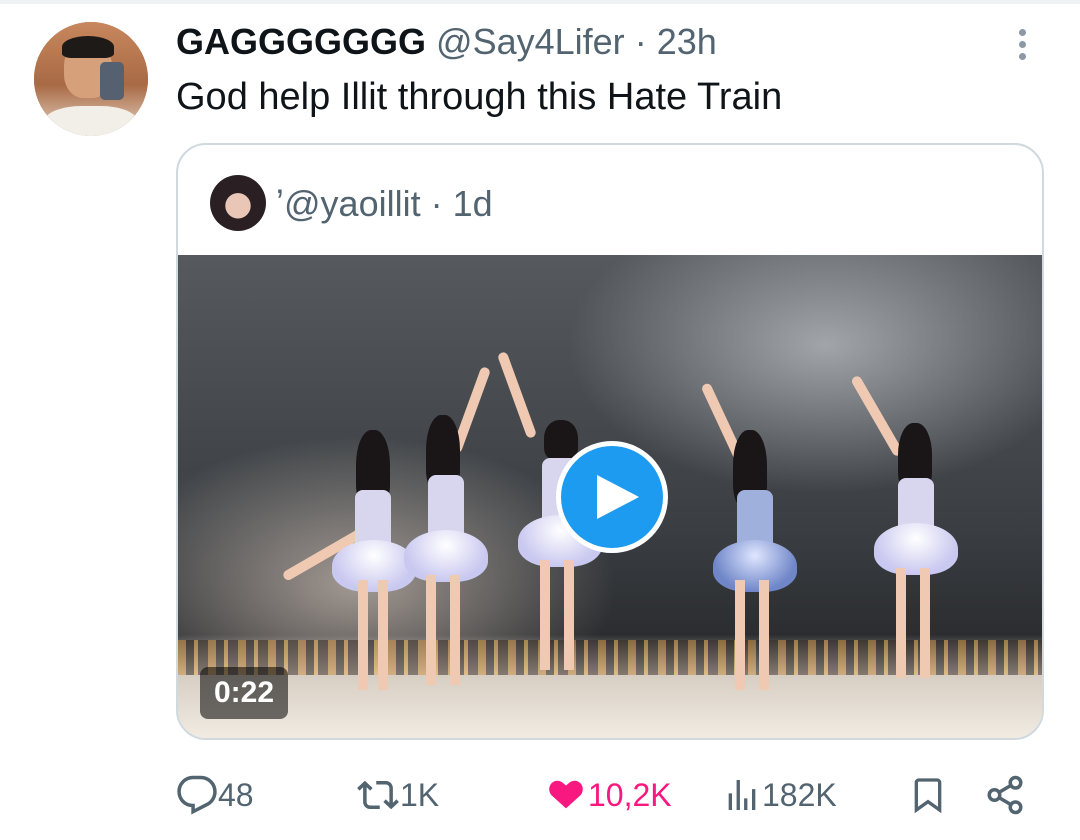  Describe the element at coordinates (566, 794) in the screenshot. I see `heart-icon` at that location.